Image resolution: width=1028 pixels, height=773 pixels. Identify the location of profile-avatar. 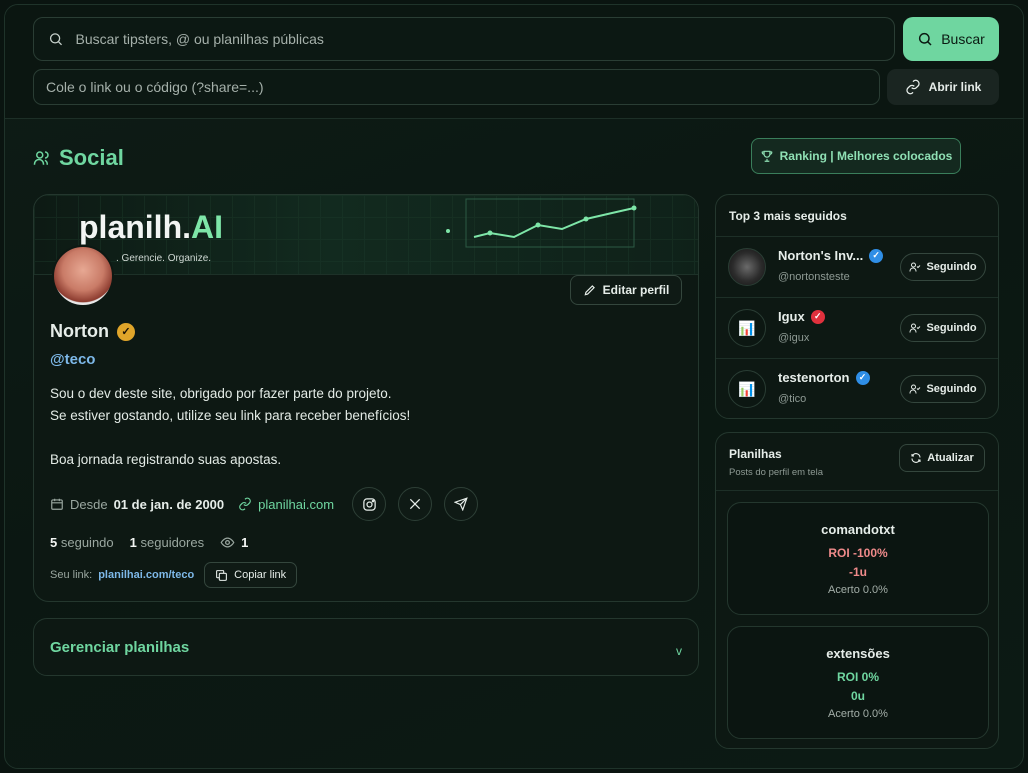
(83, 276).